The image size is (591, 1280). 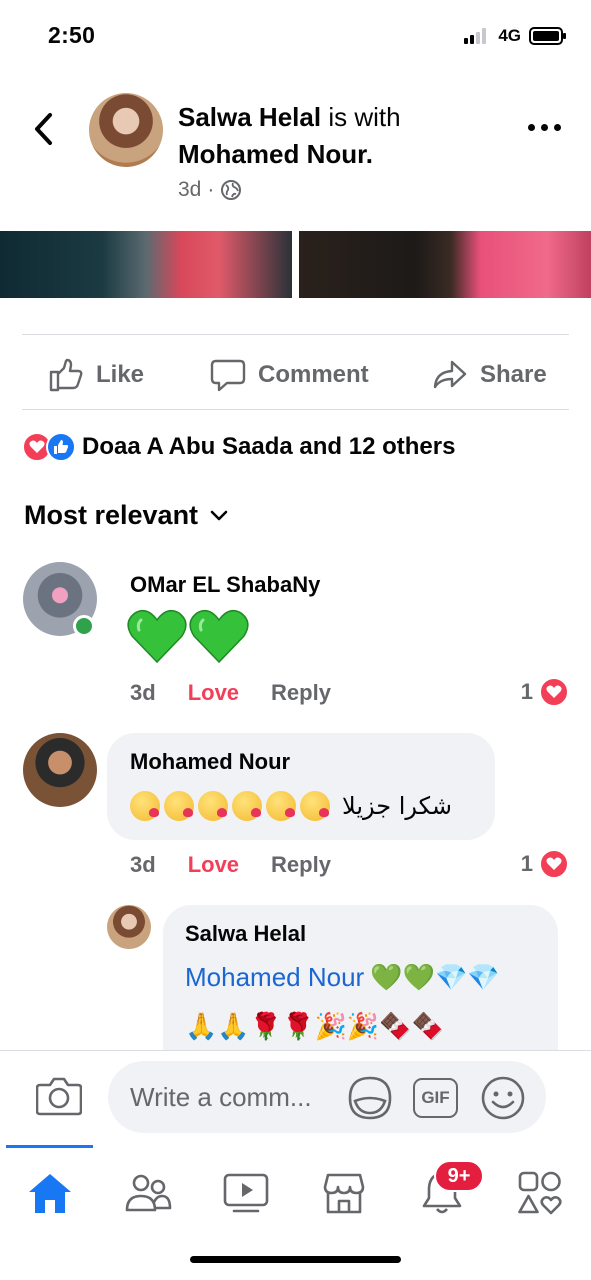 I want to click on status-time: 2:50, so click(x=72, y=35).